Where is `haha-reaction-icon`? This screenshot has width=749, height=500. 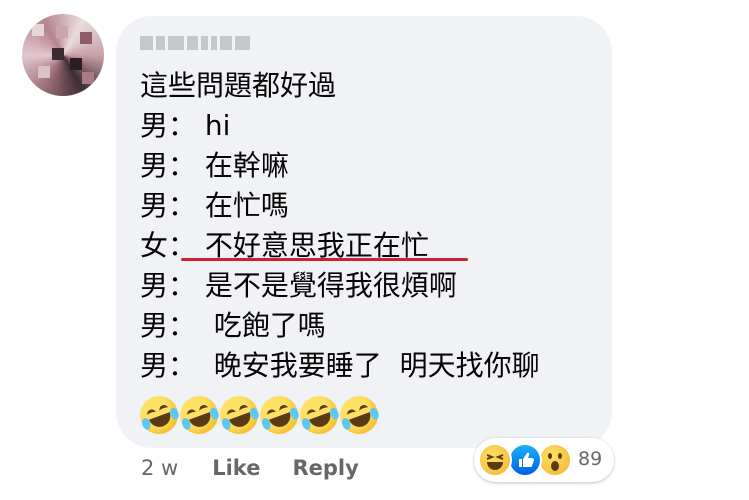 haha-reaction-icon is located at coordinates (495, 460).